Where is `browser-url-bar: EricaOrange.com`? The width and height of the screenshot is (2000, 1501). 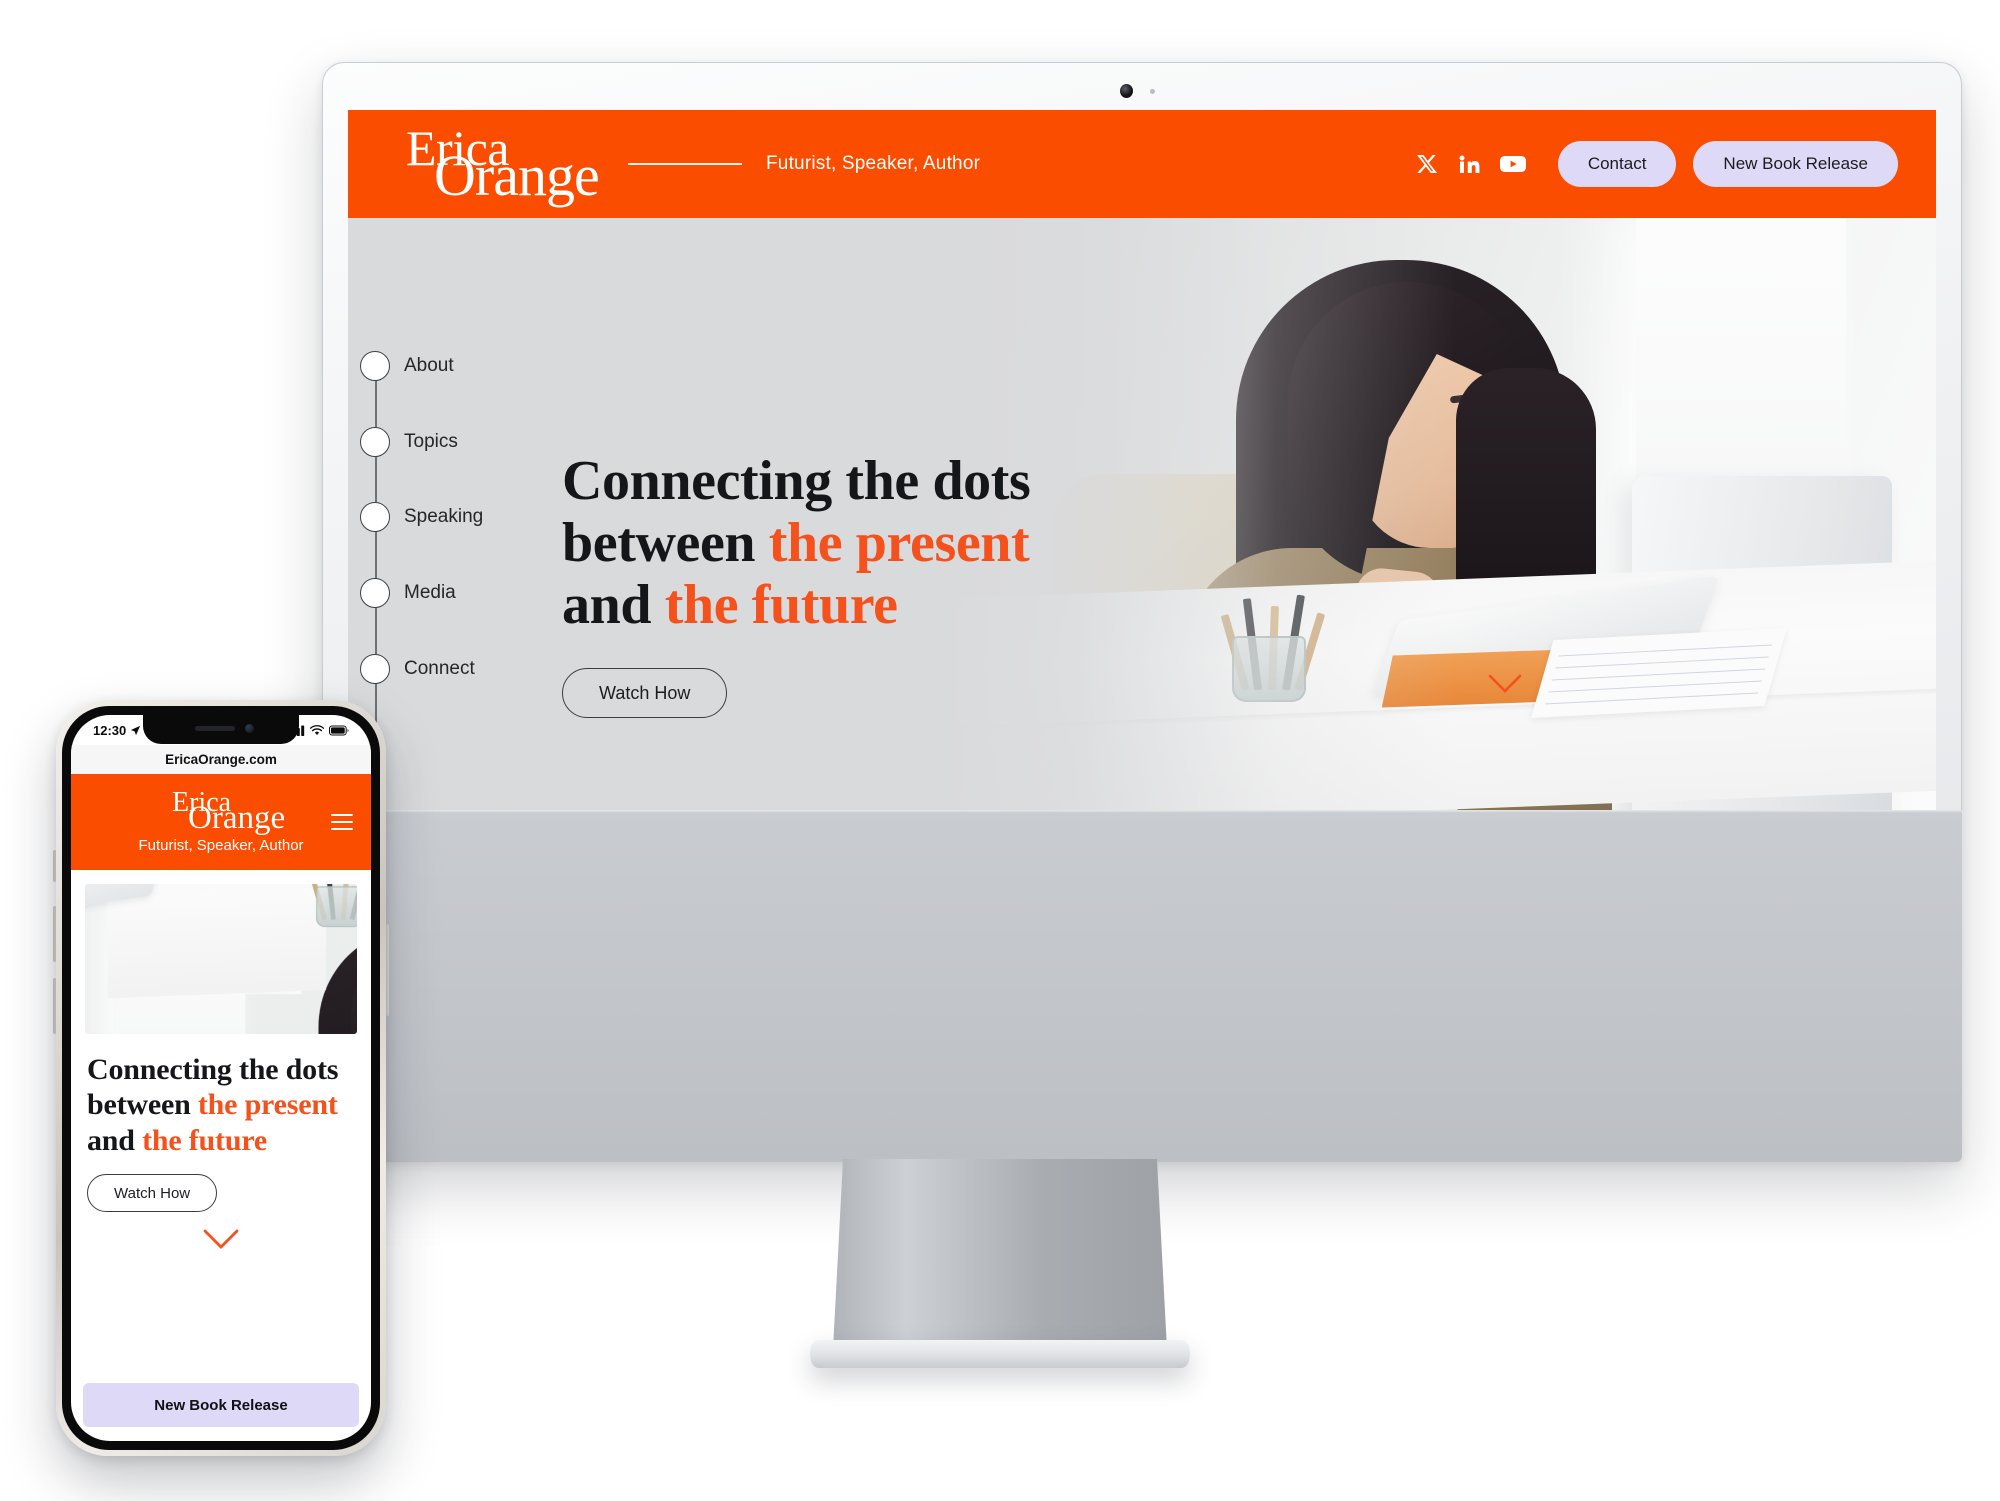
browser-url-bar: EricaOrange.com is located at coordinates (221, 759).